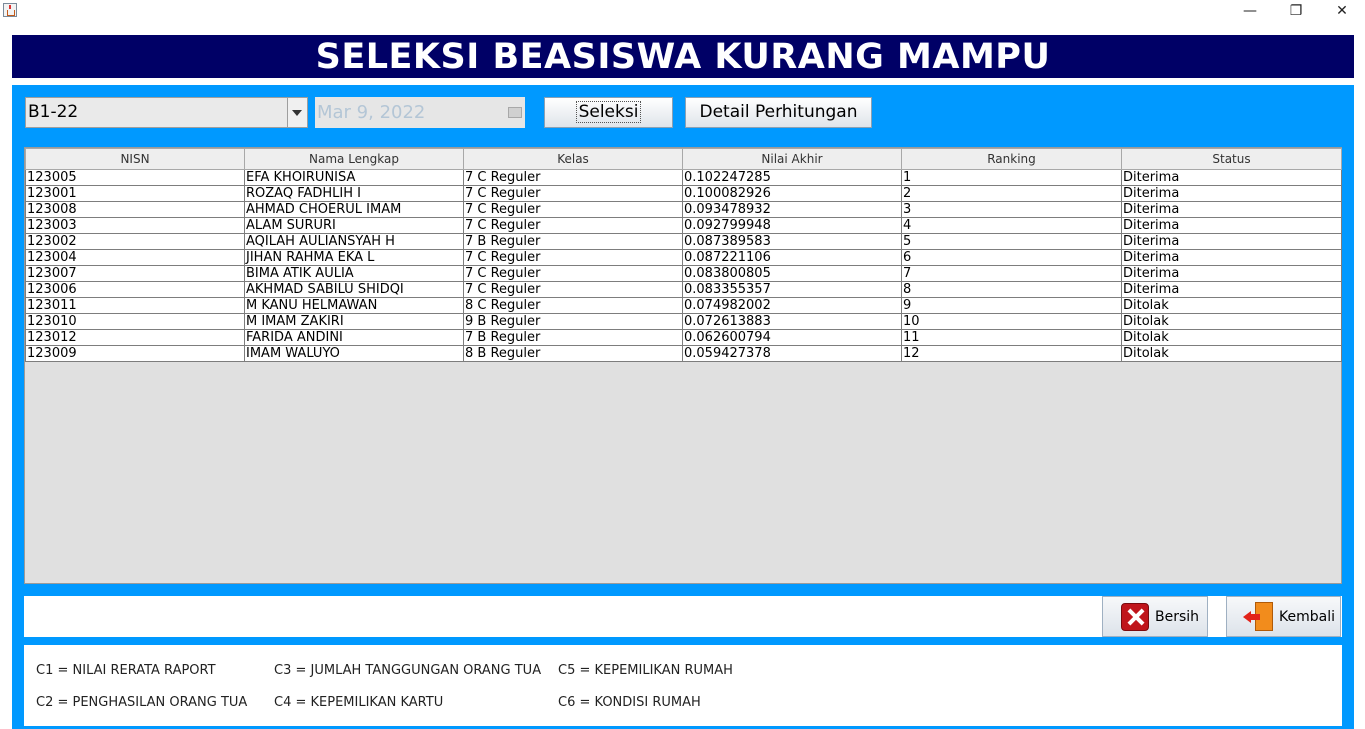 The width and height of the screenshot is (1365, 729). Describe the element at coordinates (1342, 11) in the screenshot. I see `close-window-button: ✕` at that location.